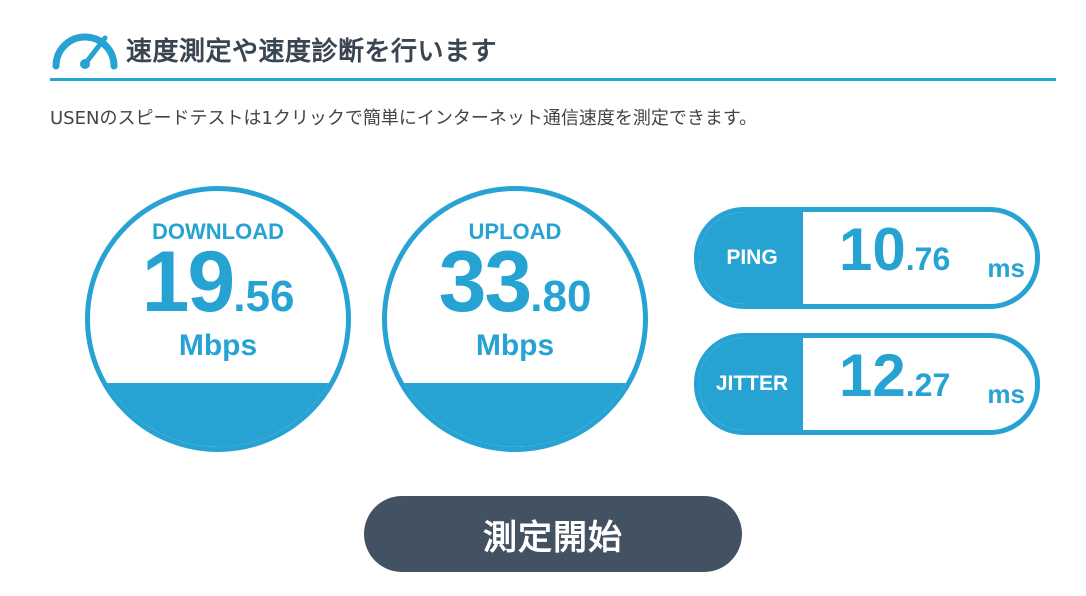  Describe the element at coordinates (515, 345) in the screenshot. I see `upload-unit: Mbps` at that location.